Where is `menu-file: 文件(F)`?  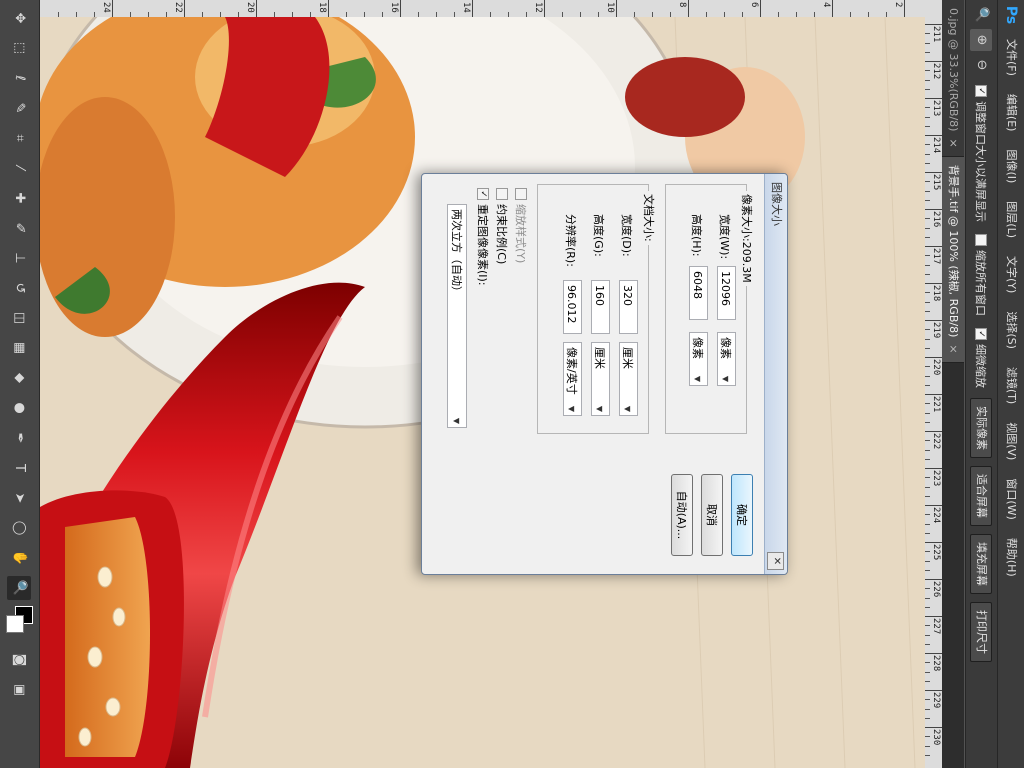
menu-file: 文件(F) is located at coordinates (1011, 57).